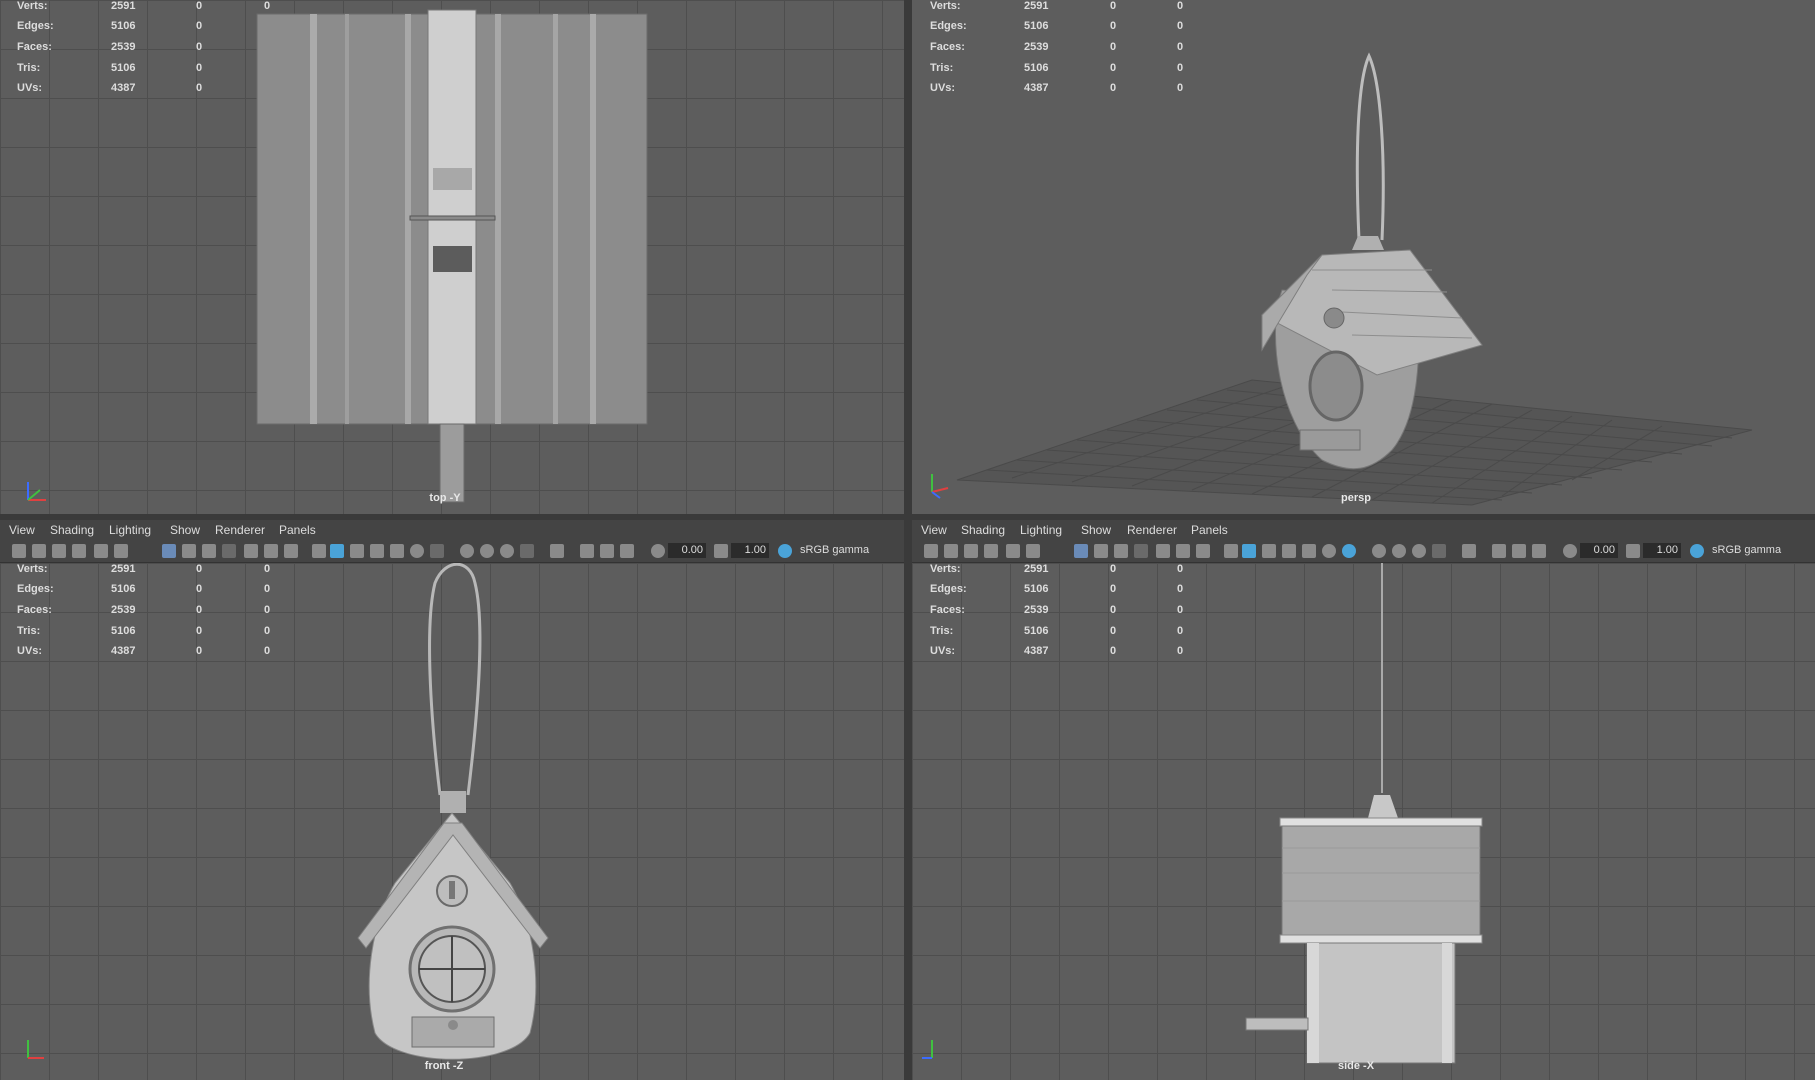  Describe the element at coordinates (452, 551) in the screenshot. I see `panel-toolbar: 0.00 1.00 sRGB gamma` at that location.